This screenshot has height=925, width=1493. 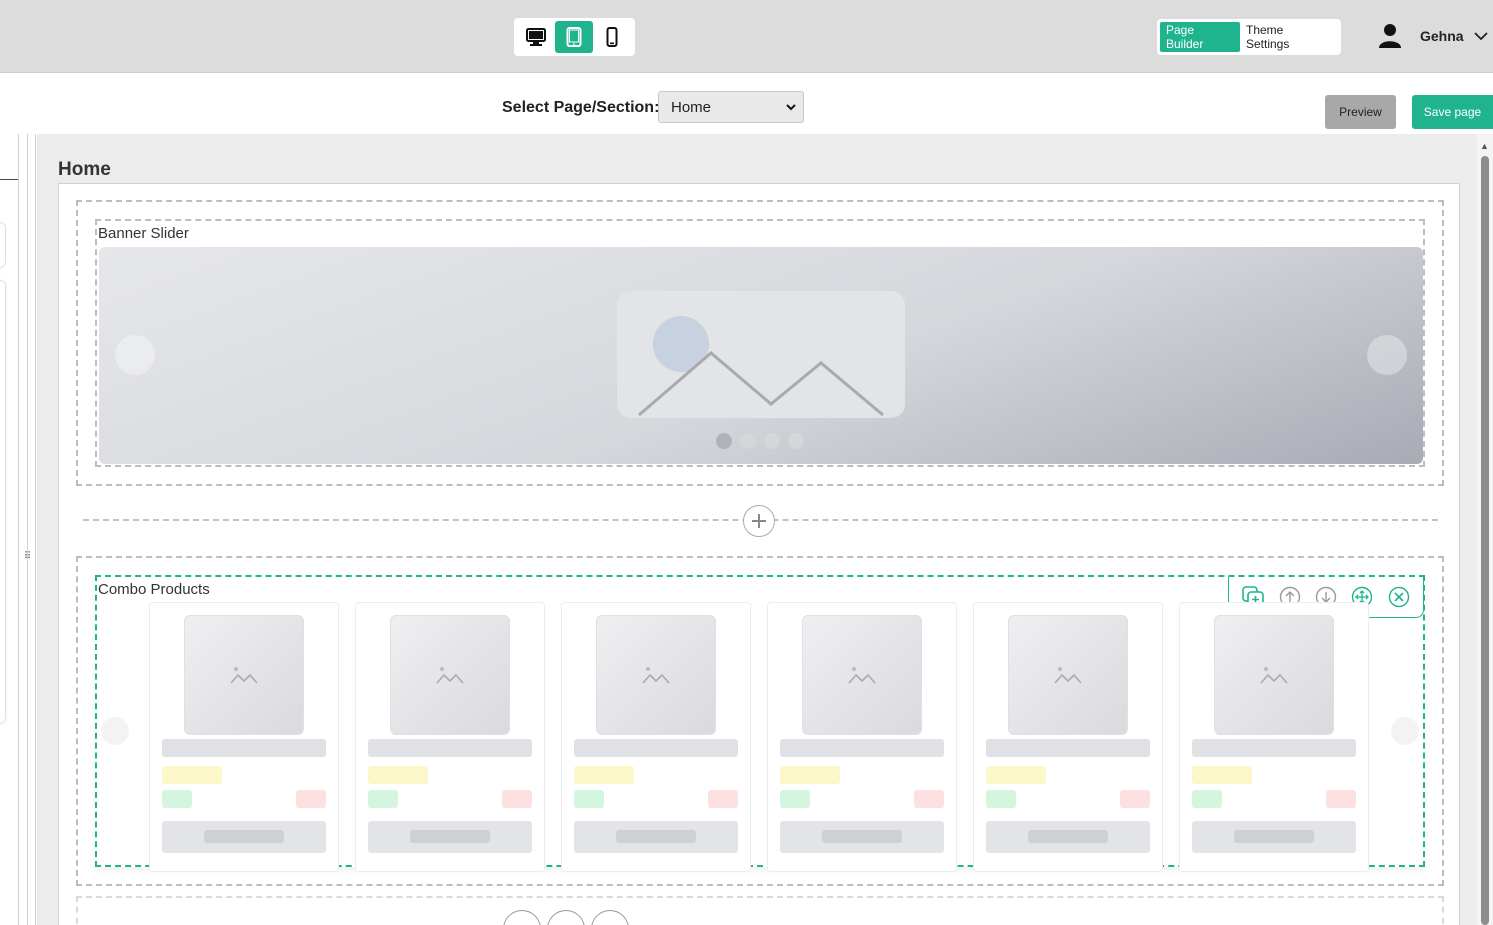 I want to click on mobile-view-button, so click(x=612, y=37).